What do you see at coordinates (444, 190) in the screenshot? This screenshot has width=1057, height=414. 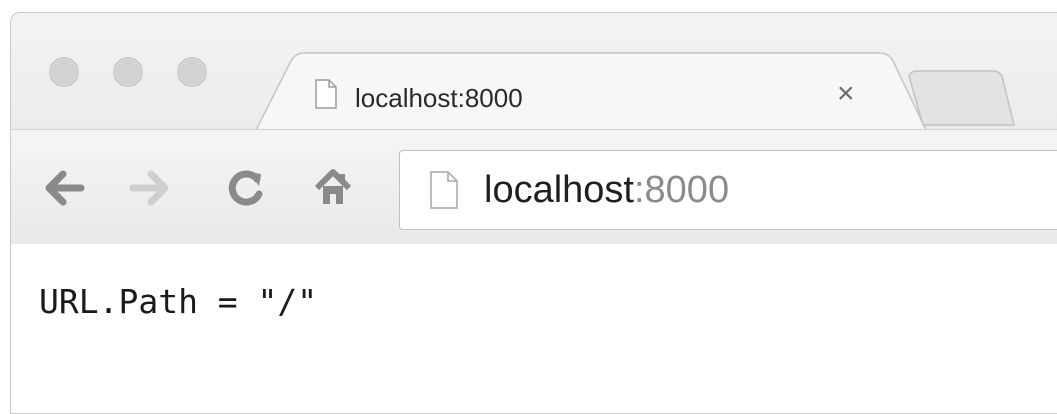 I see `page-icon` at bounding box center [444, 190].